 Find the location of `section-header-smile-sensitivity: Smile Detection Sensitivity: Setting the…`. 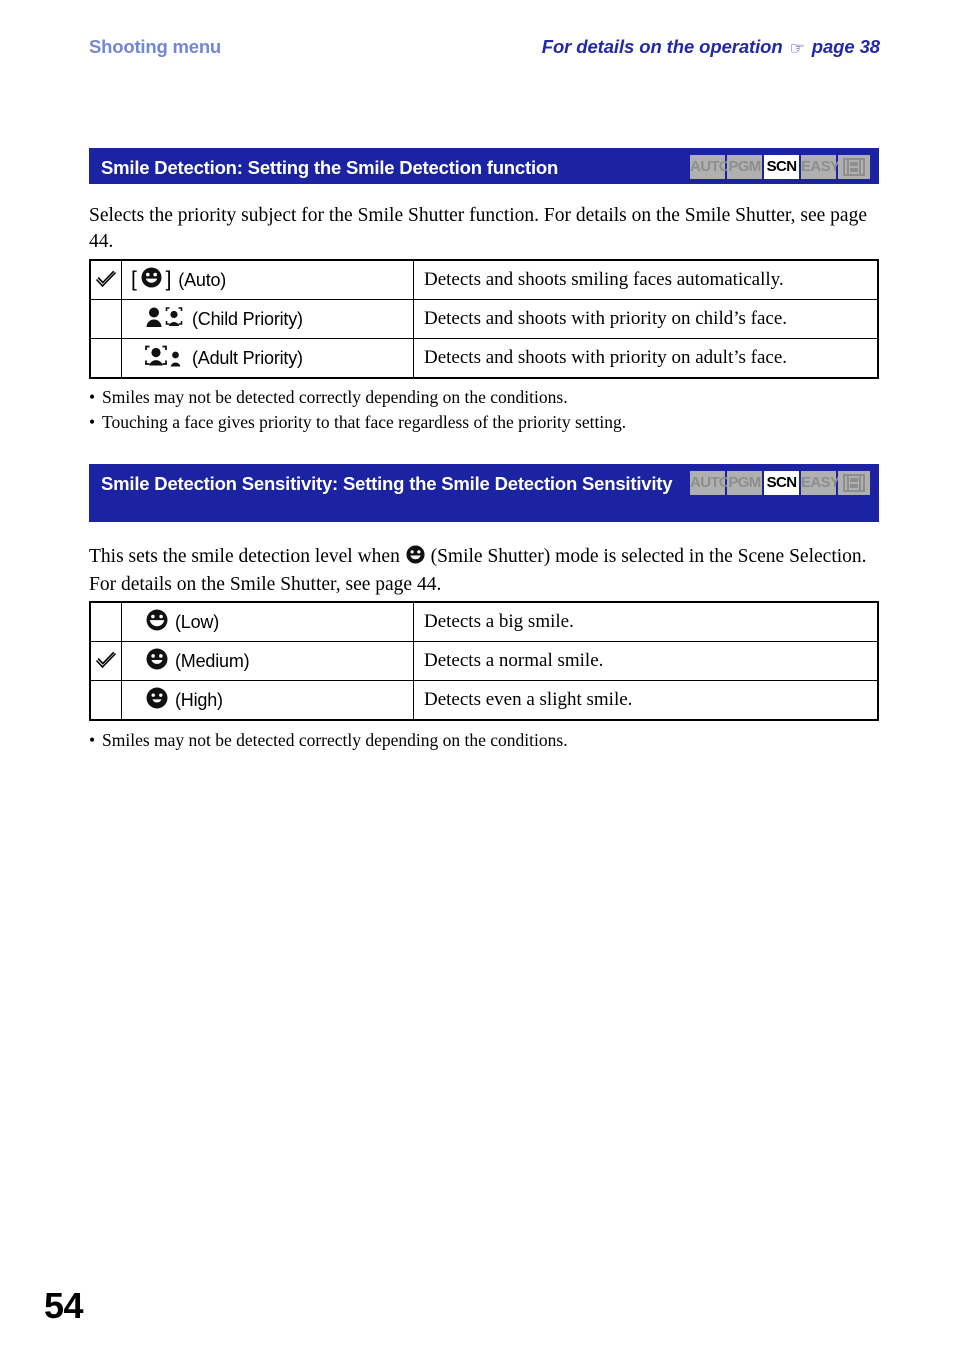

section-header-smile-sensitivity: Smile Detection Sensitivity: Setting the… is located at coordinates (484, 493).